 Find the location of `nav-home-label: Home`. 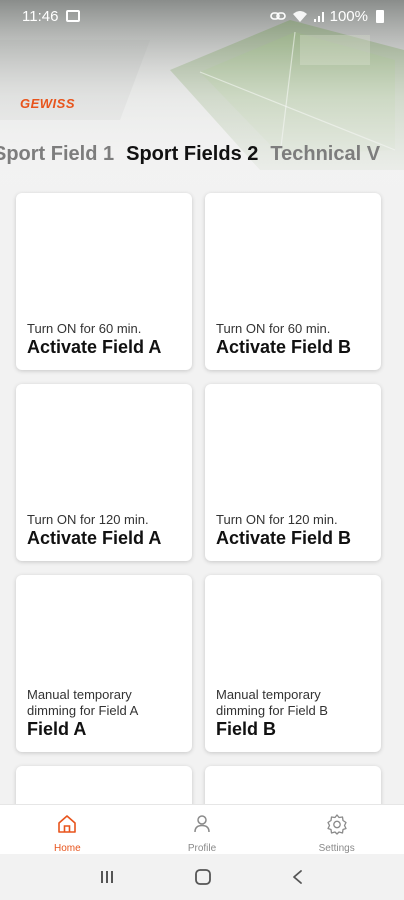

nav-home-label: Home is located at coordinates (67, 848).